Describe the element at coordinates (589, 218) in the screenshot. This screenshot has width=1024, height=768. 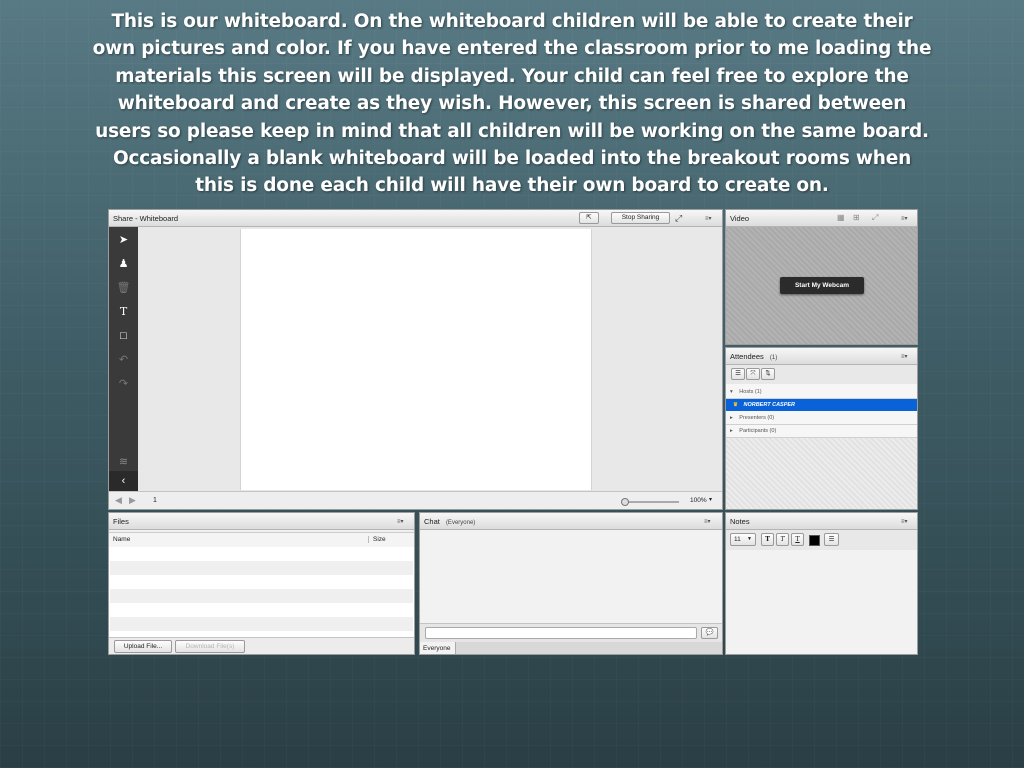
I see `share-screen-button: ⇱` at that location.